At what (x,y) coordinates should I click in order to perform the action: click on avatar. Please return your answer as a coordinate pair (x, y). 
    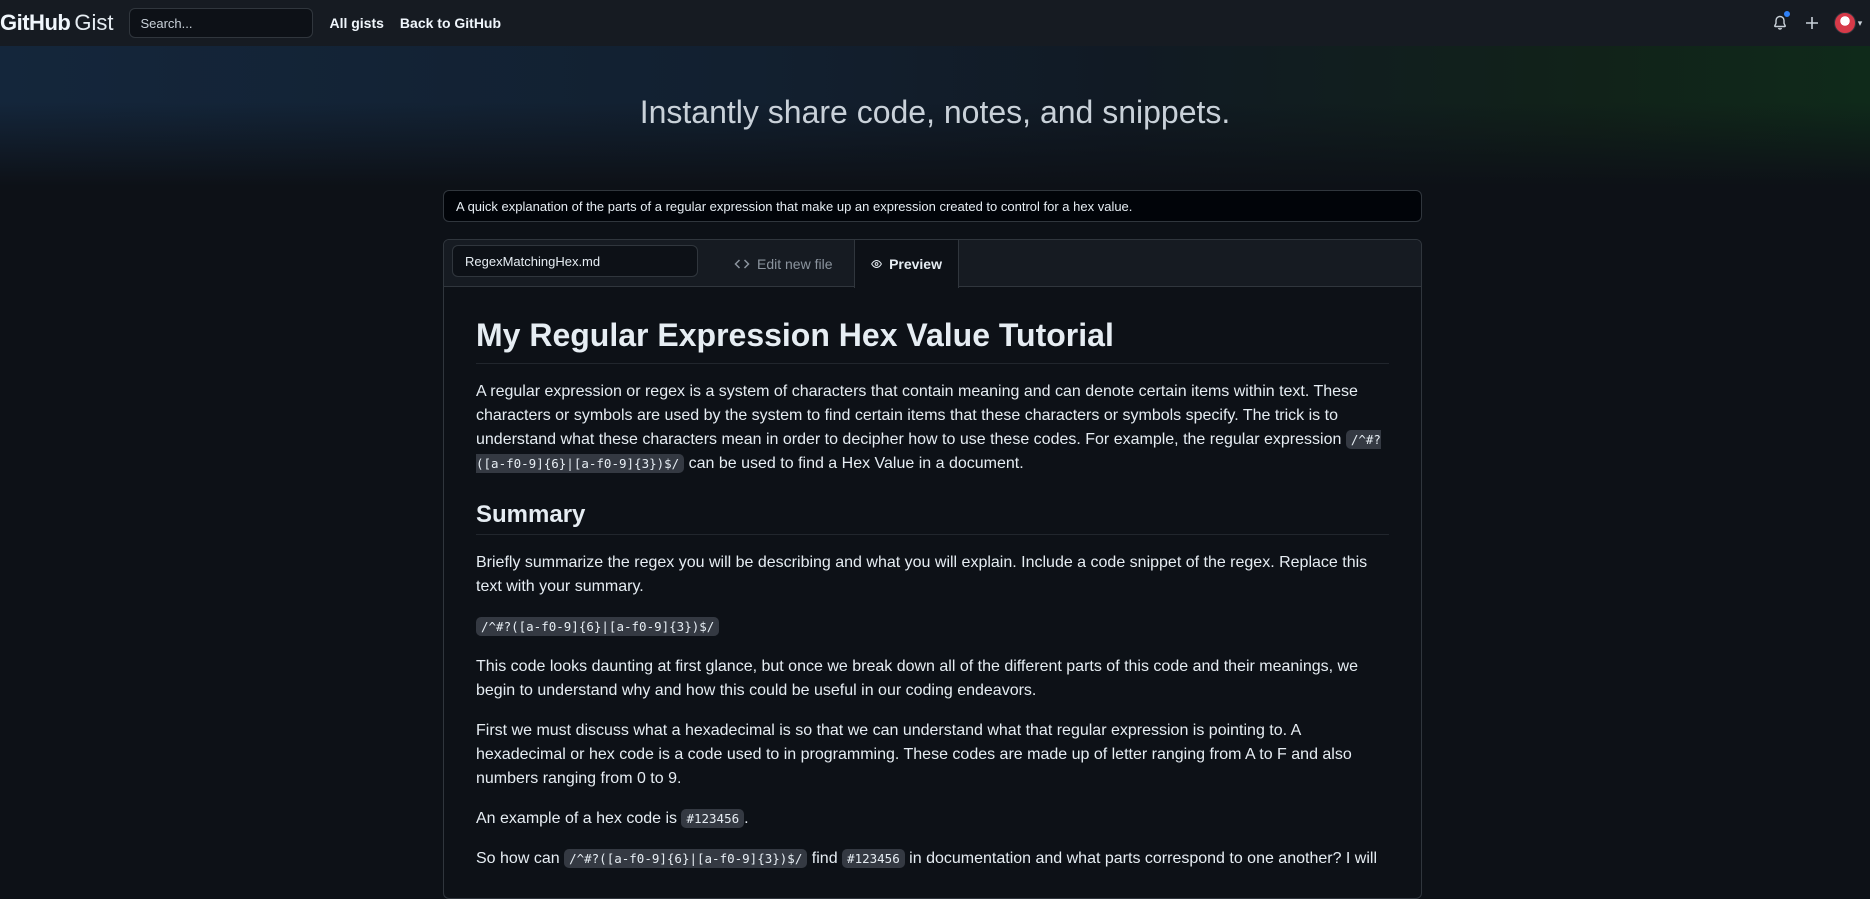
    Looking at the image, I should click on (1844, 23).